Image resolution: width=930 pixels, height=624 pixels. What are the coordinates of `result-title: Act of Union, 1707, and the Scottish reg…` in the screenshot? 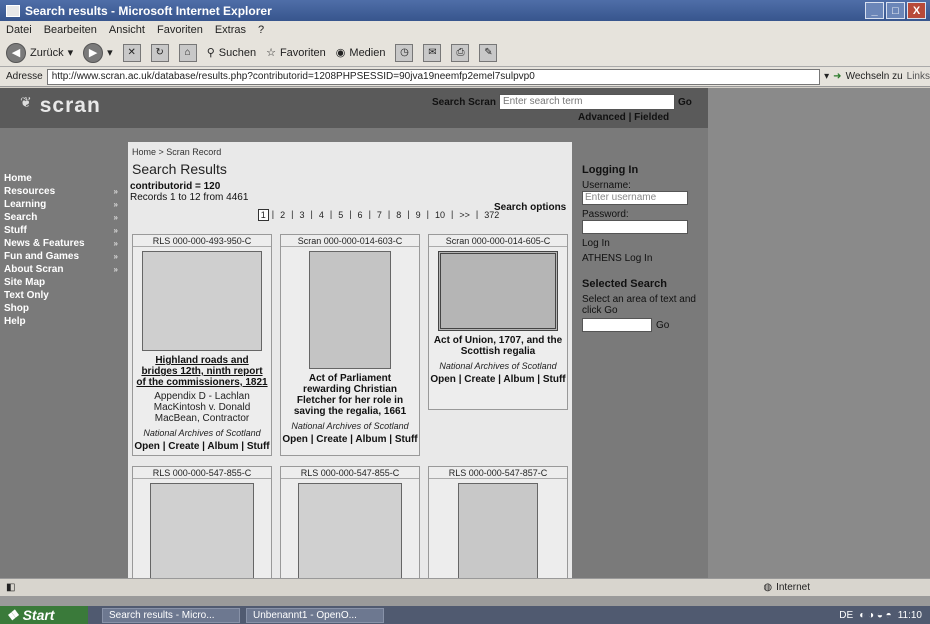 It's located at (498, 346).